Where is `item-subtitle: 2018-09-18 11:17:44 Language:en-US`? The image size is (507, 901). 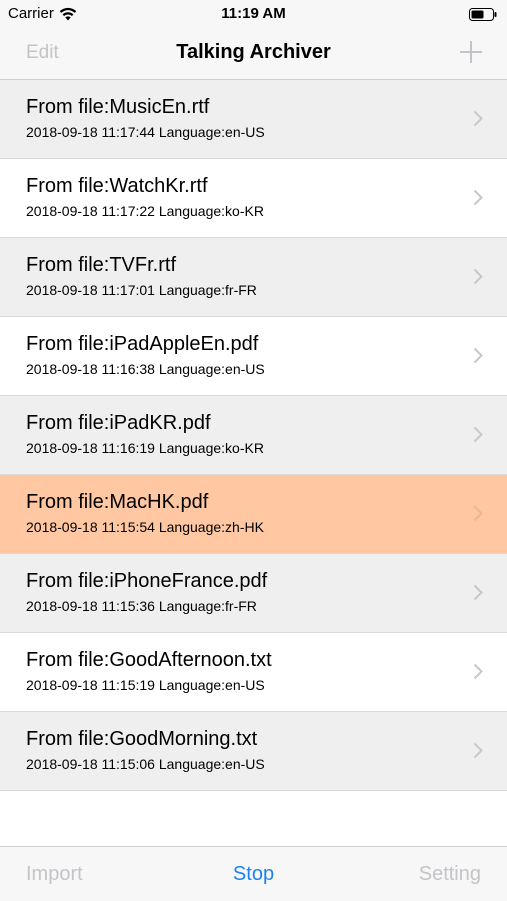 item-subtitle: 2018-09-18 11:17:44 Language:en-US is located at coordinates (145, 132).